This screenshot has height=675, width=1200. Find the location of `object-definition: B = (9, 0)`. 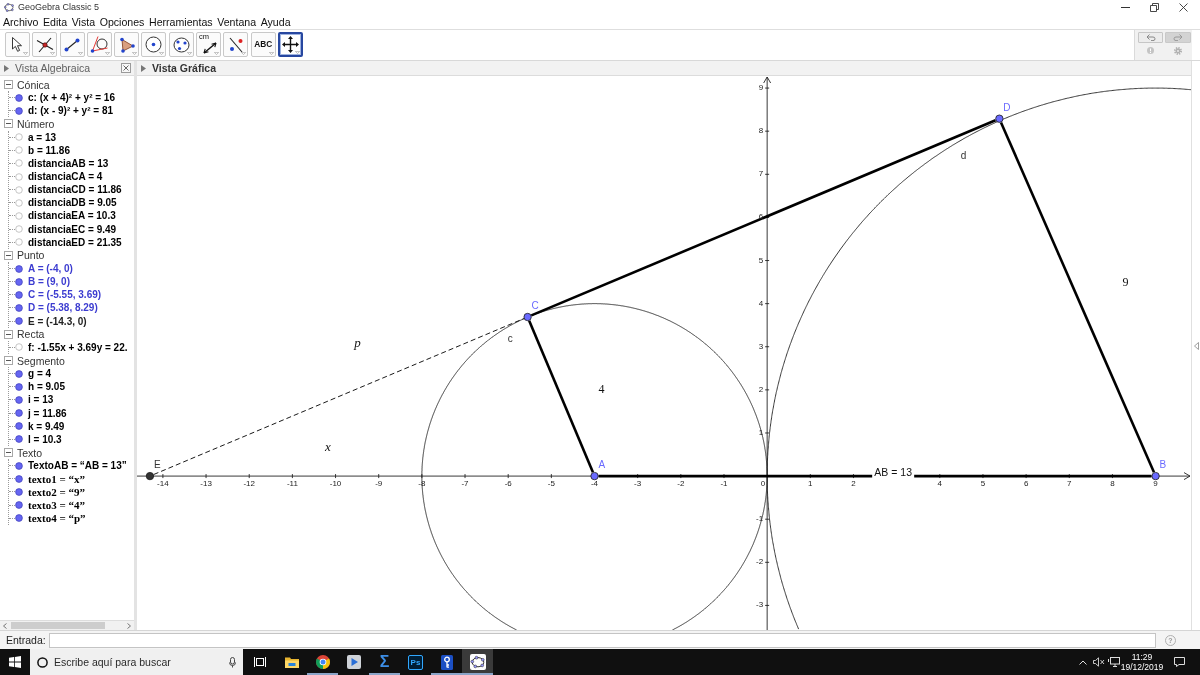

object-definition: B = (9, 0) is located at coordinates (49, 282).